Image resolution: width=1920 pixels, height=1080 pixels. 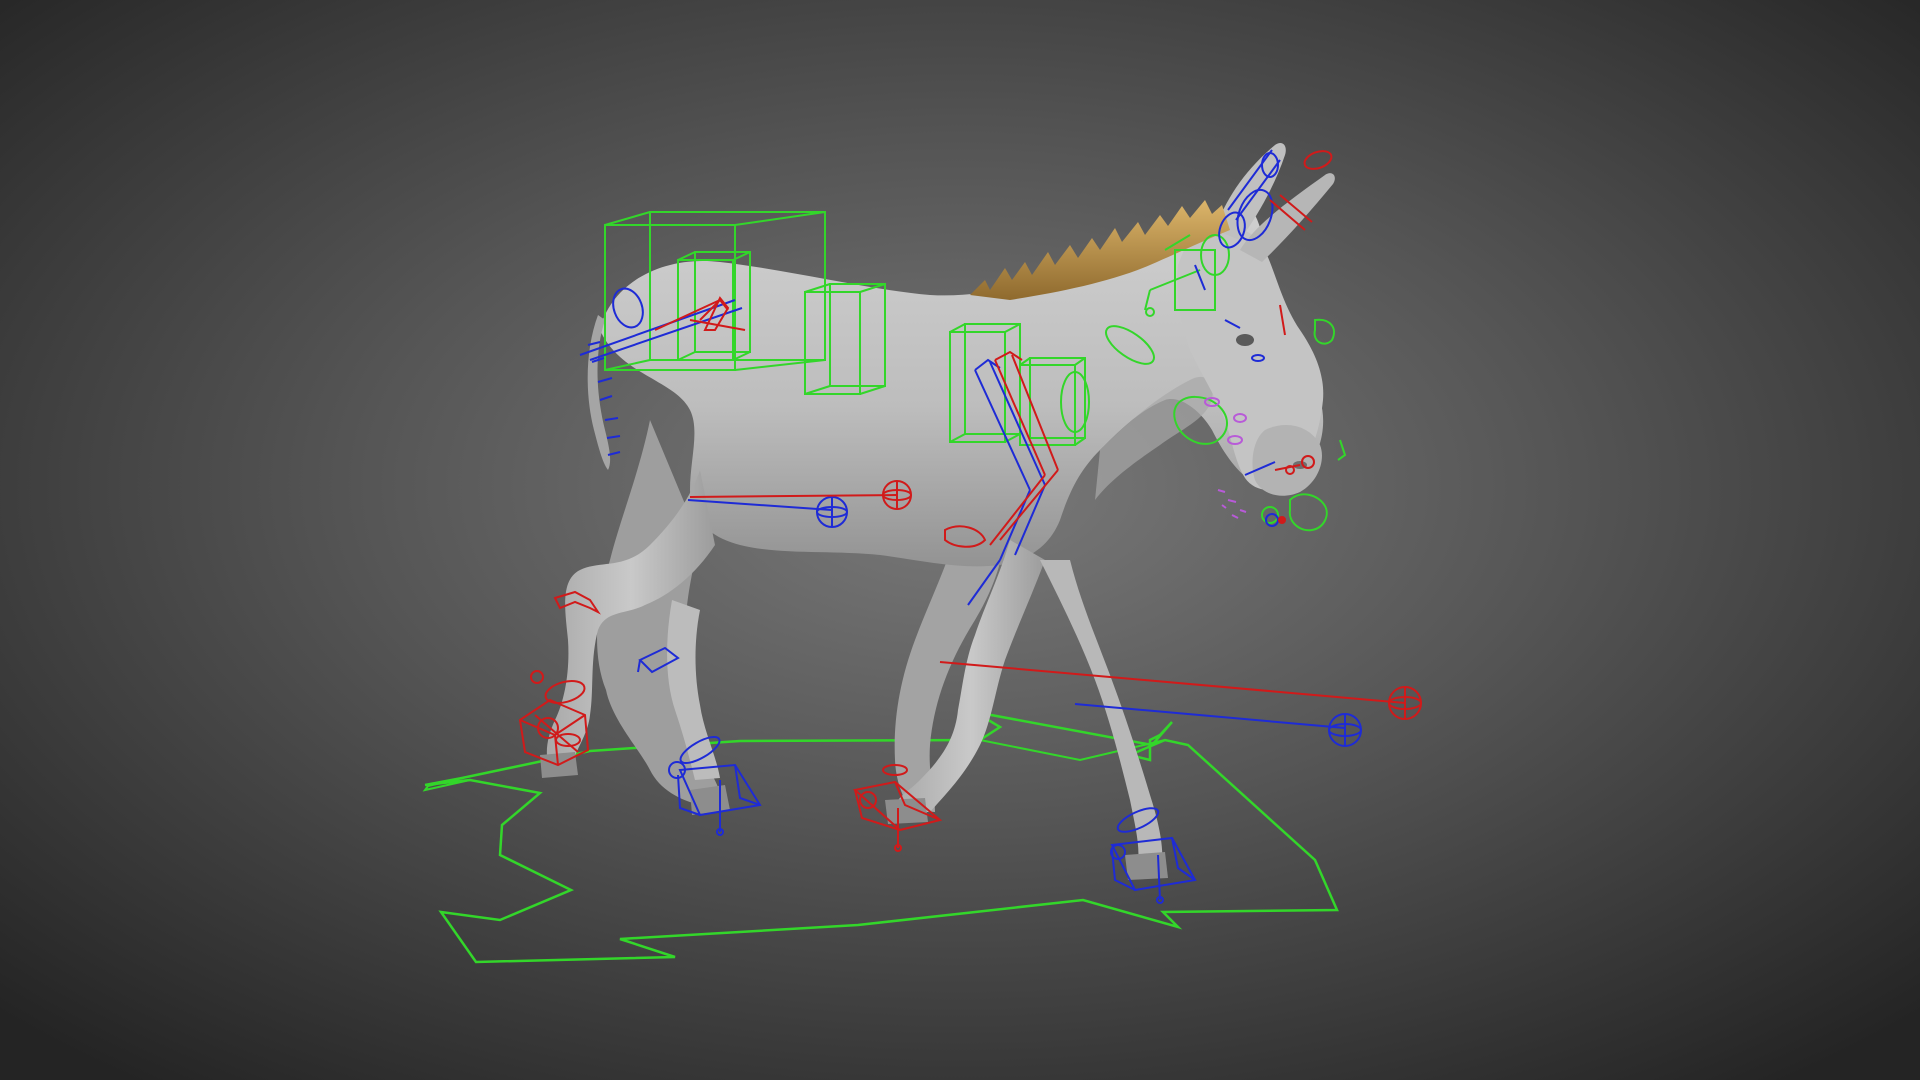 What do you see at coordinates (1245, 340) in the screenshot?
I see `donkey-eye` at bounding box center [1245, 340].